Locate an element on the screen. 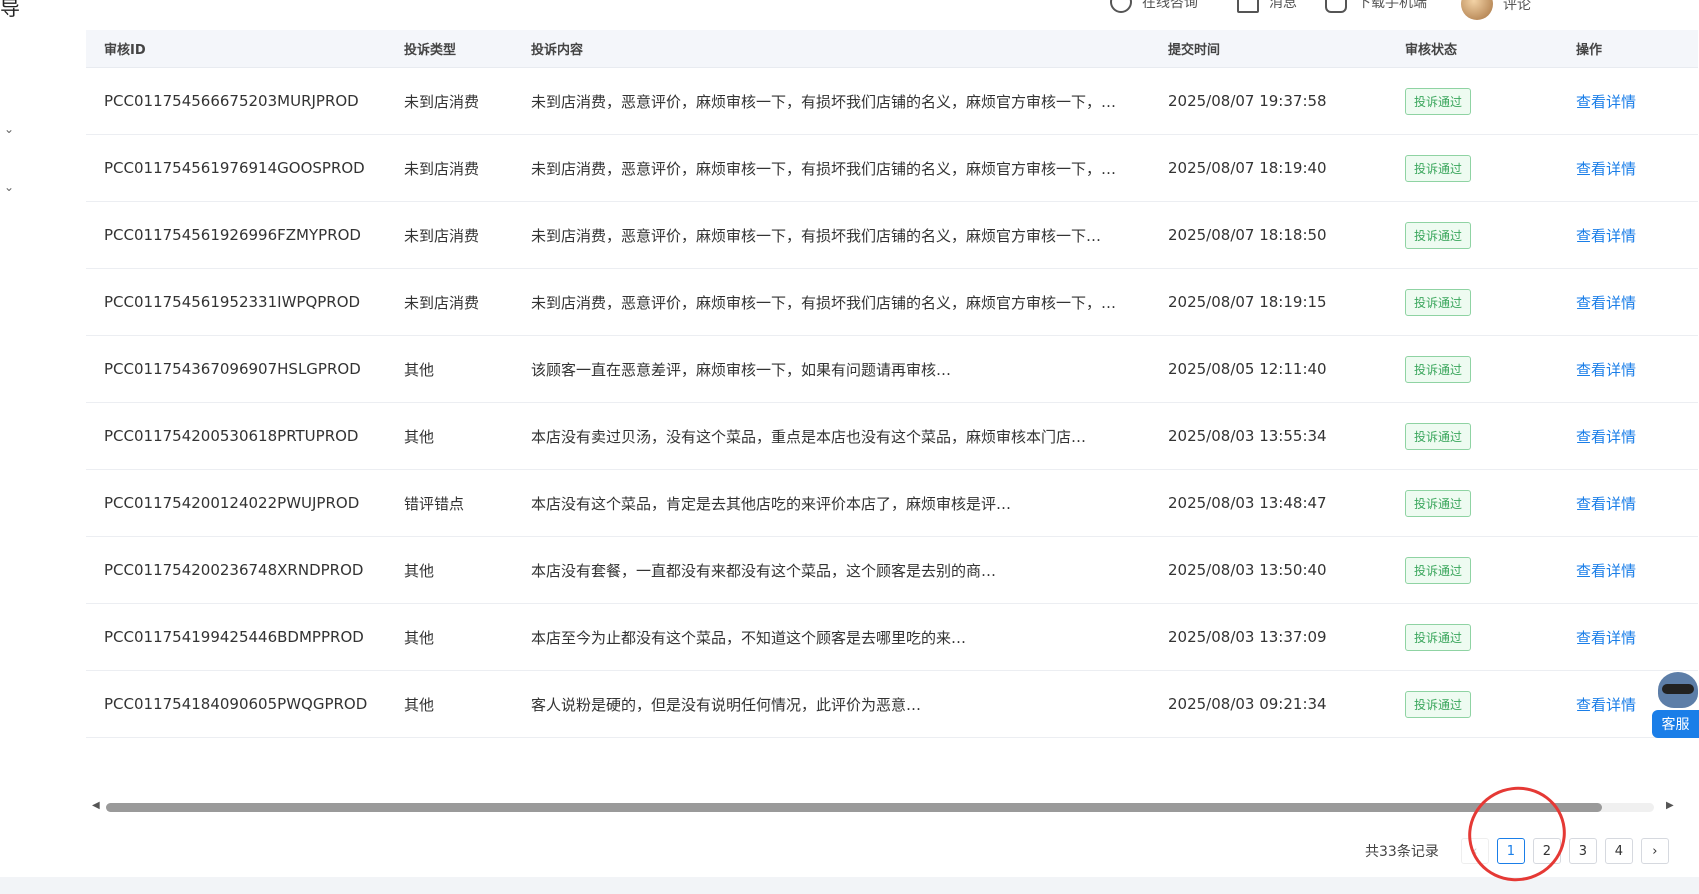  column-header-status: 审核状态 is located at coordinates (1490, 49).